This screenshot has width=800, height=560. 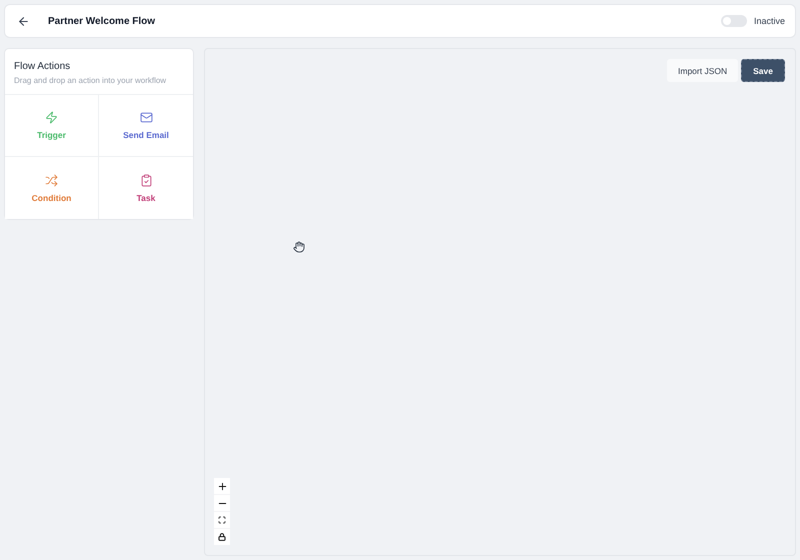 What do you see at coordinates (43, 66) in the screenshot?
I see `panel-title: Flow Actions` at bounding box center [43, 66].